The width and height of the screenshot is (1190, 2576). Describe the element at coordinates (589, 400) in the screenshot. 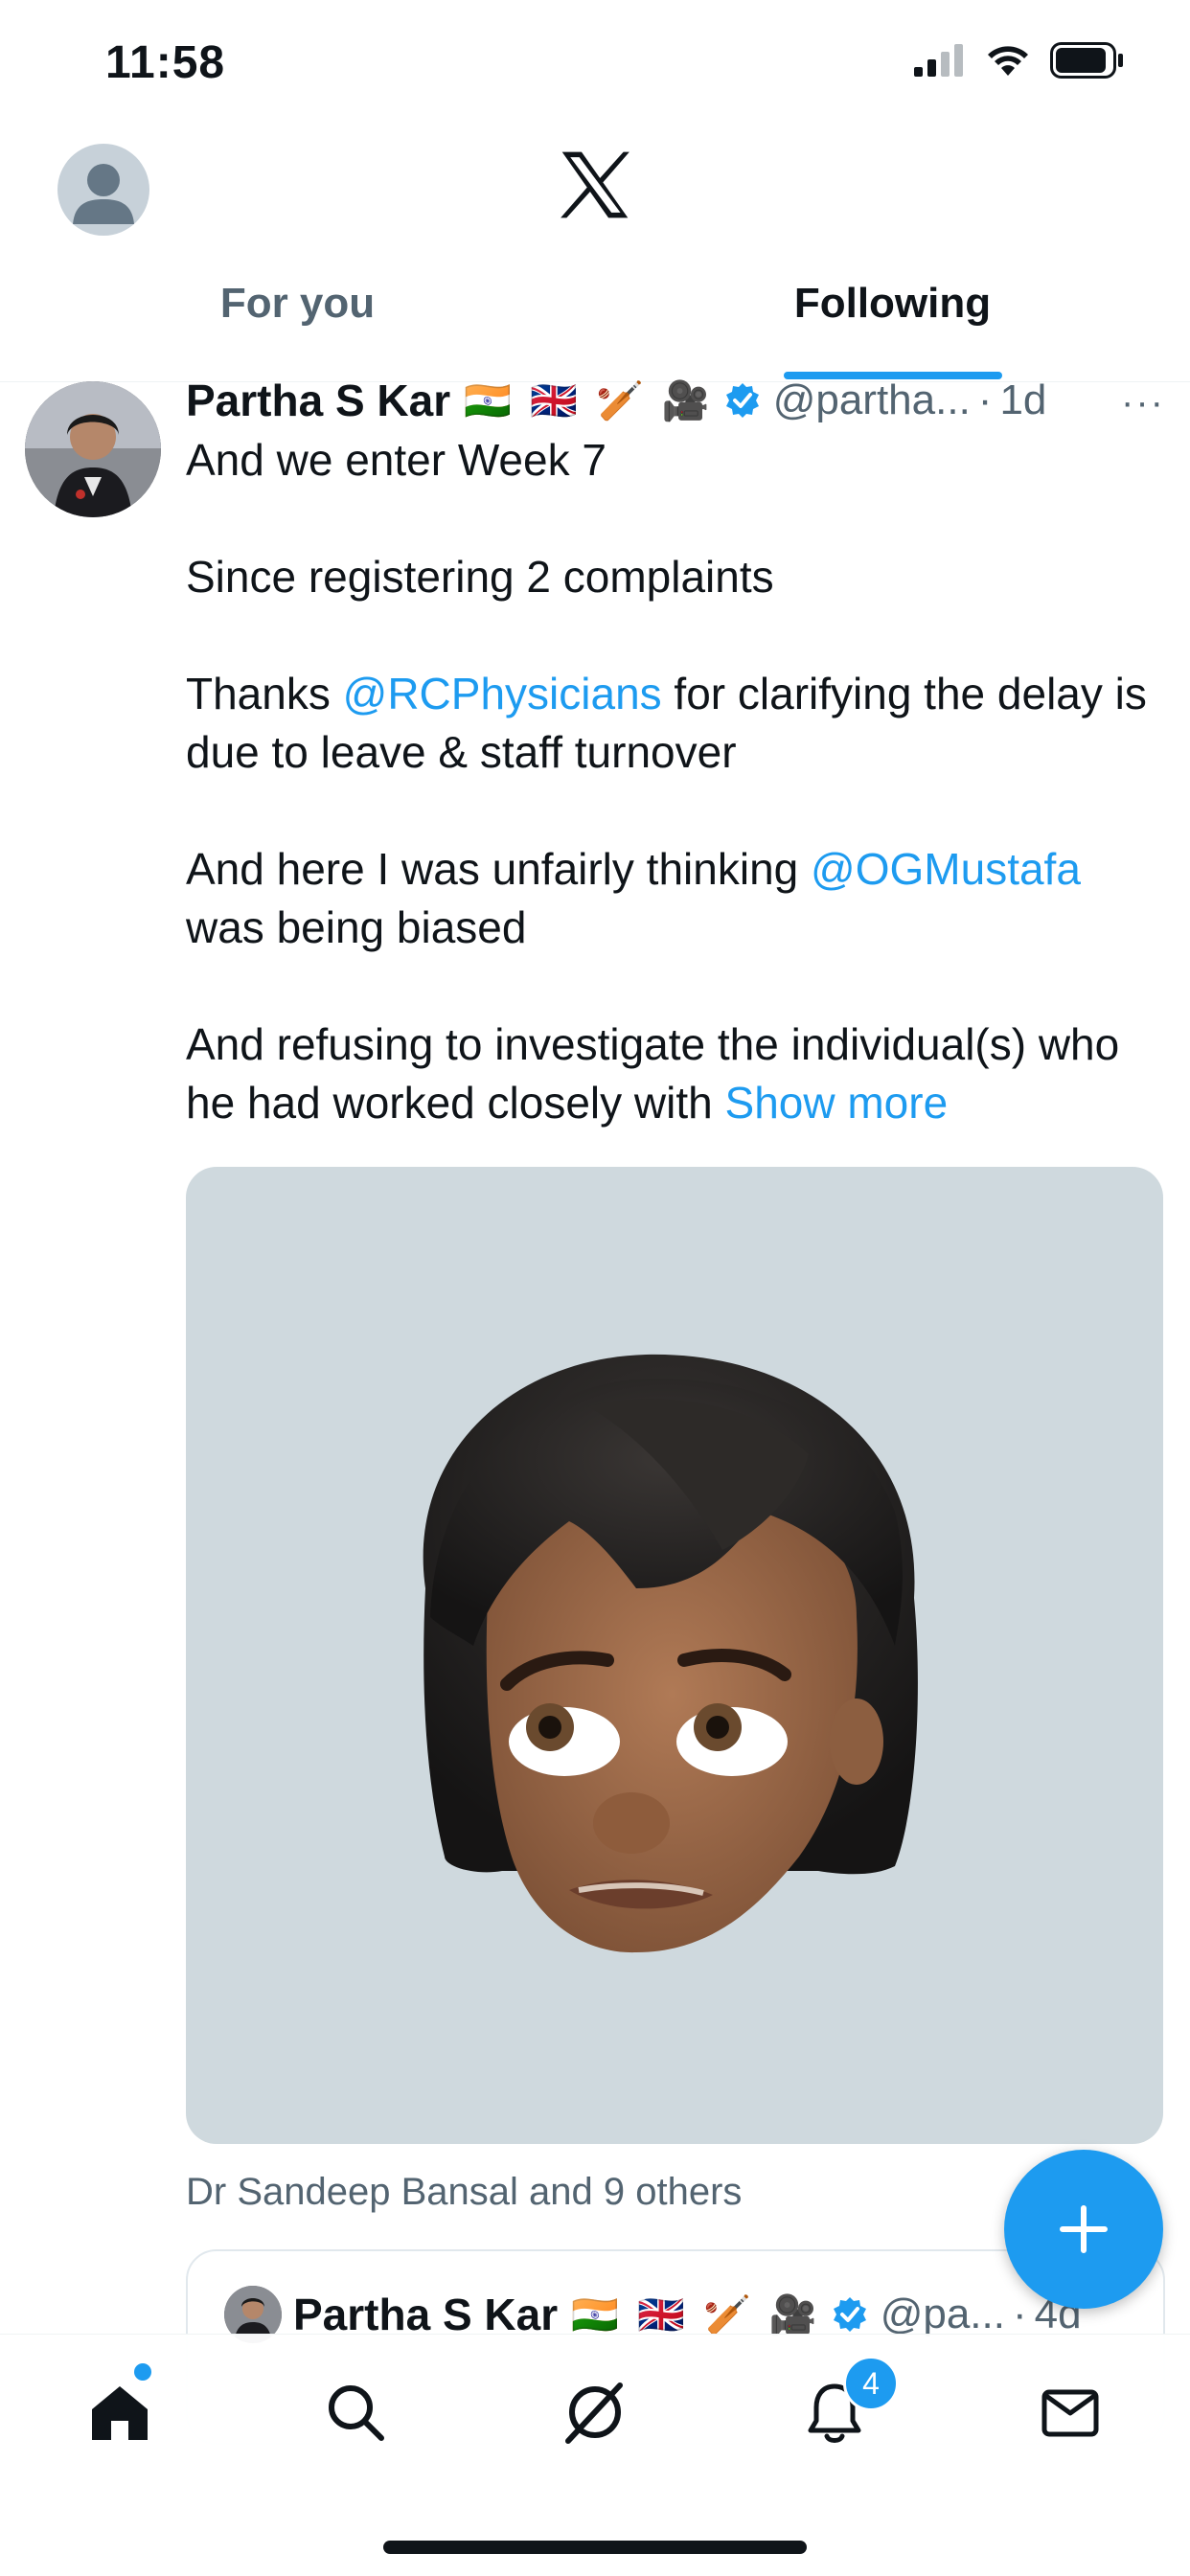

I see `author-emojis: 🇮🇳 🇬🇧 🏏 🎥` at that location.